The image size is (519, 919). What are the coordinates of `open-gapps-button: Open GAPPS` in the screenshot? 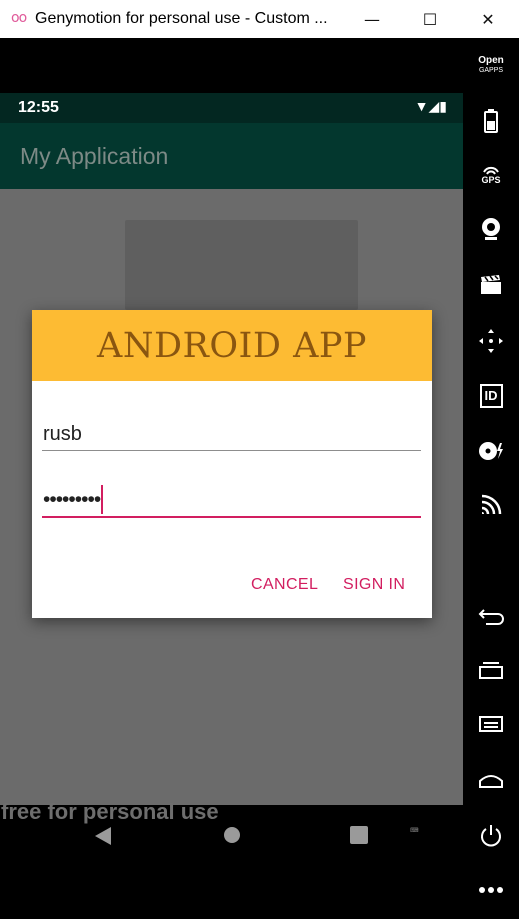 It's located at (491, 66).